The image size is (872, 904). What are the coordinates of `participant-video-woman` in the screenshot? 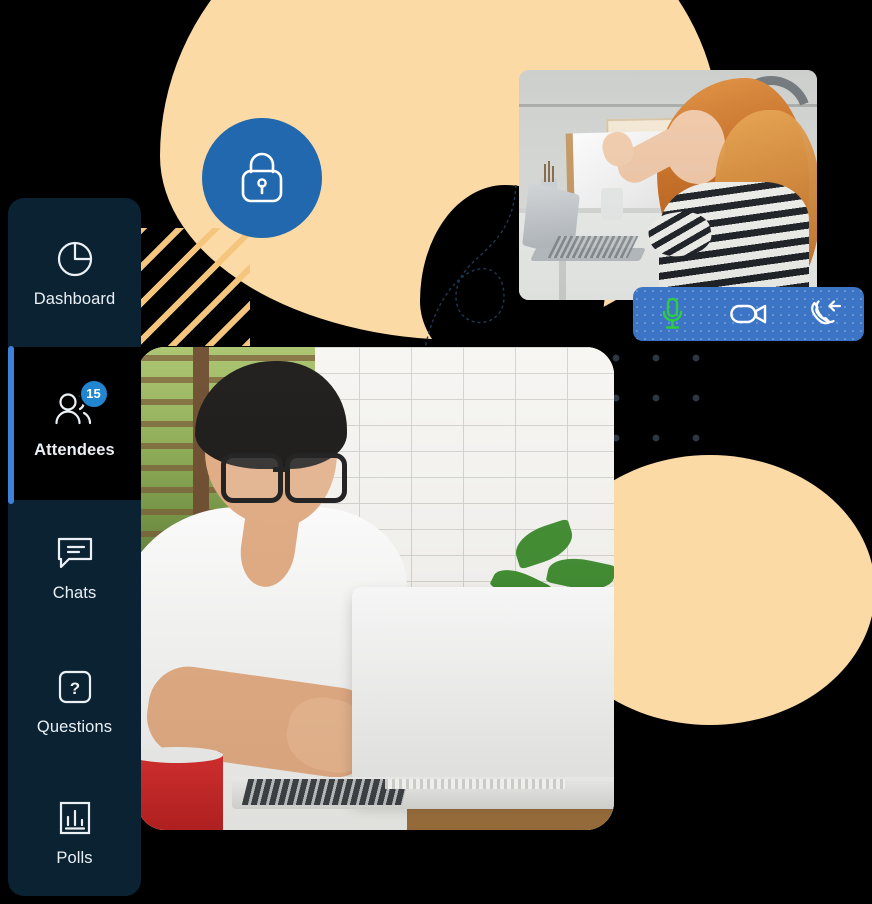 It's located at (668, 185).